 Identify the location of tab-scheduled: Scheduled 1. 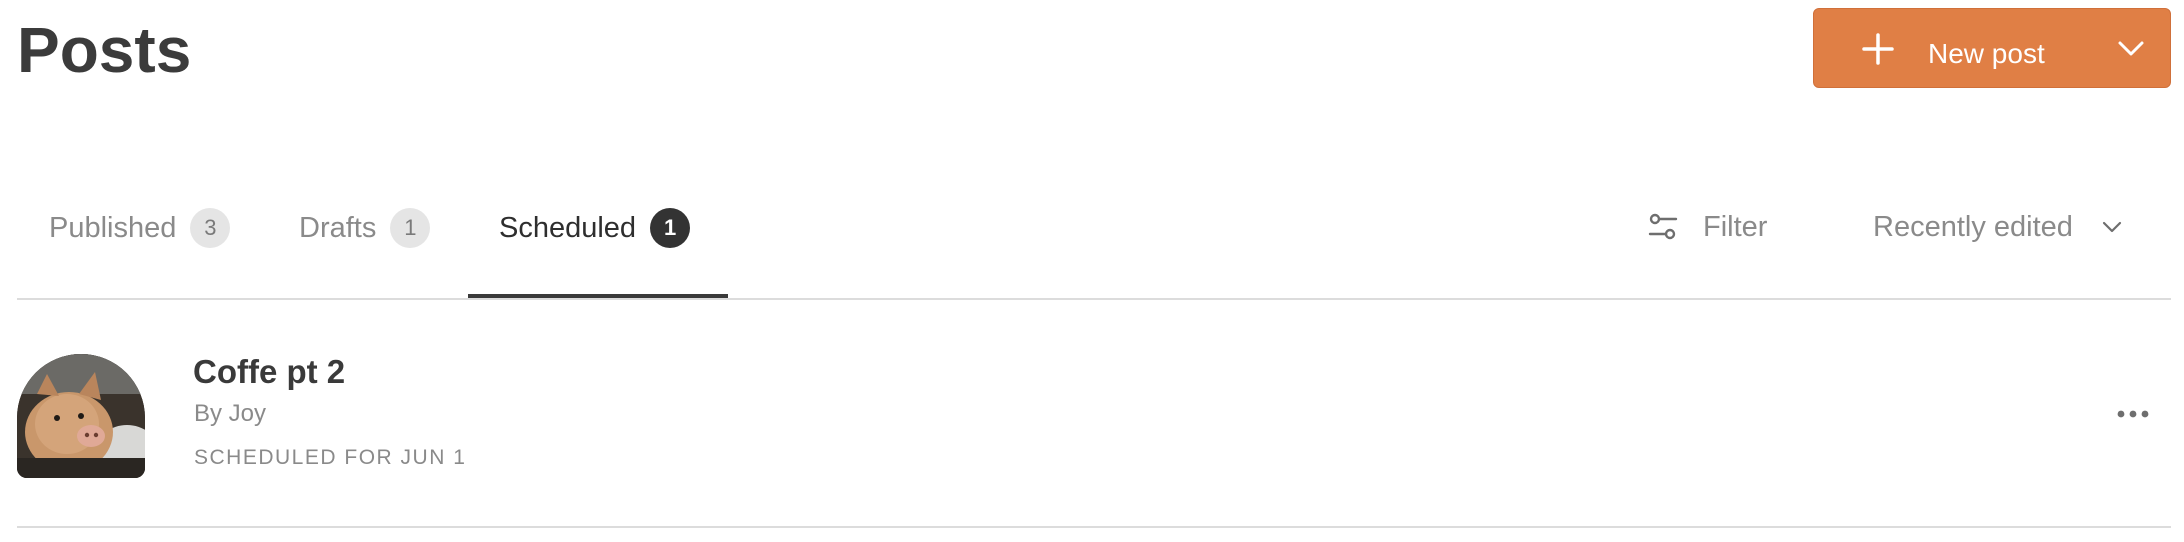
(595, 245).